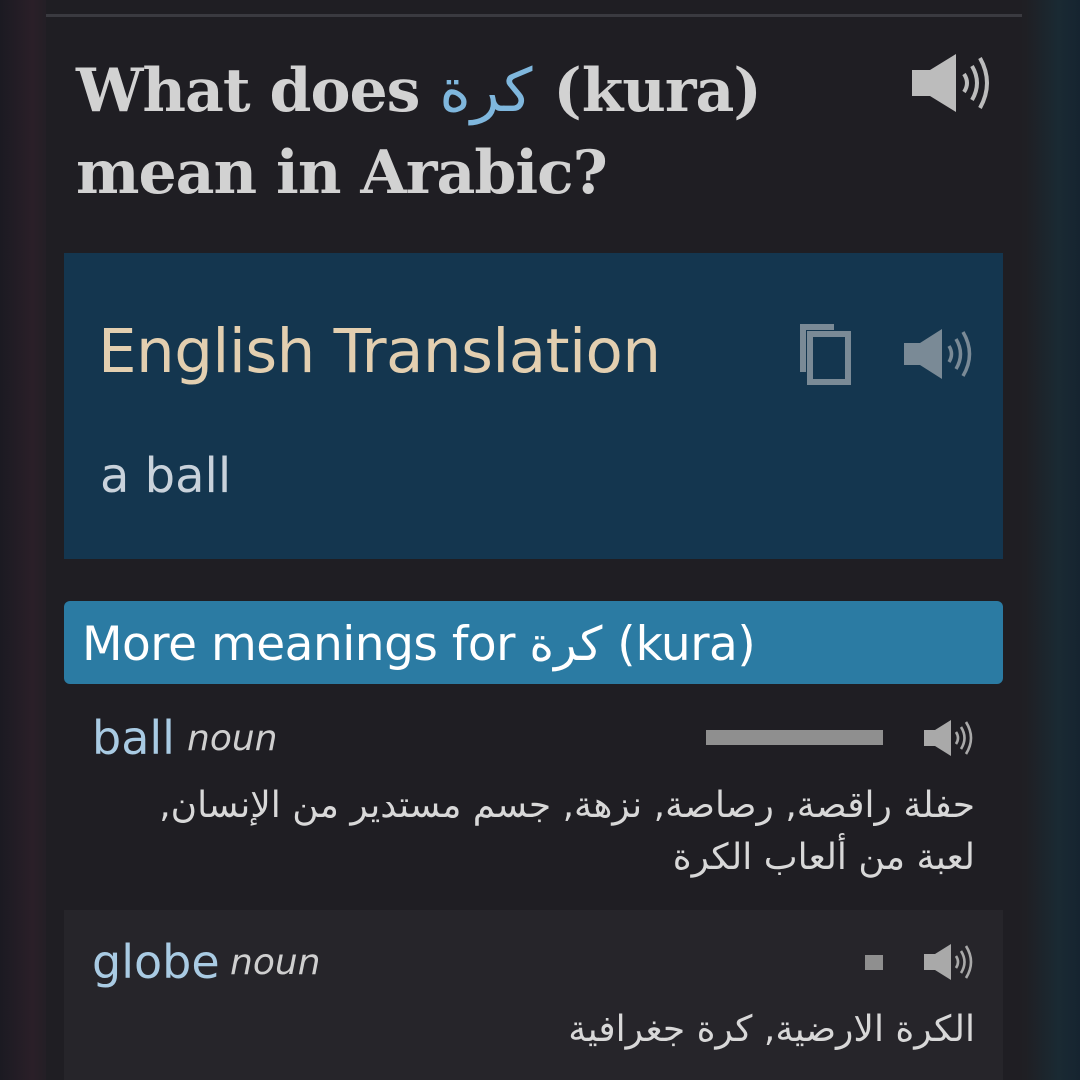 The height and width of the screenshot is (1080, 1080). Describe the element at coordinates (825, 354) in the screenshot. I see `copy-icon` at that location.